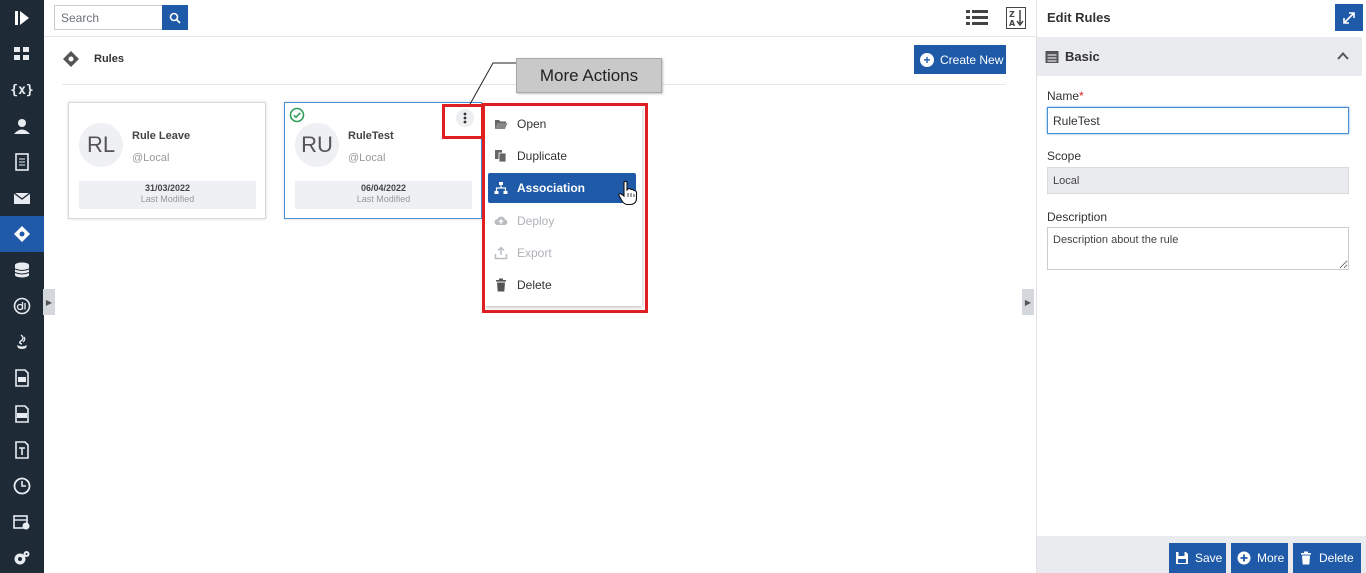 The width and height of the screenshot is (1366, 573). Describe the element at coordinates (1209, 558) in the screenshot. I see `save-label: Save` at that location.